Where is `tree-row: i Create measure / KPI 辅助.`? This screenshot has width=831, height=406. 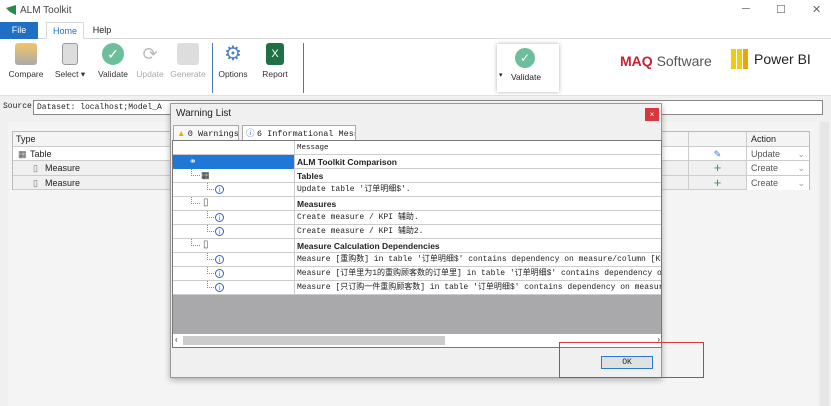
tree-row: i Create measure / KPI 辅助. is located at coordinates (417, 218).